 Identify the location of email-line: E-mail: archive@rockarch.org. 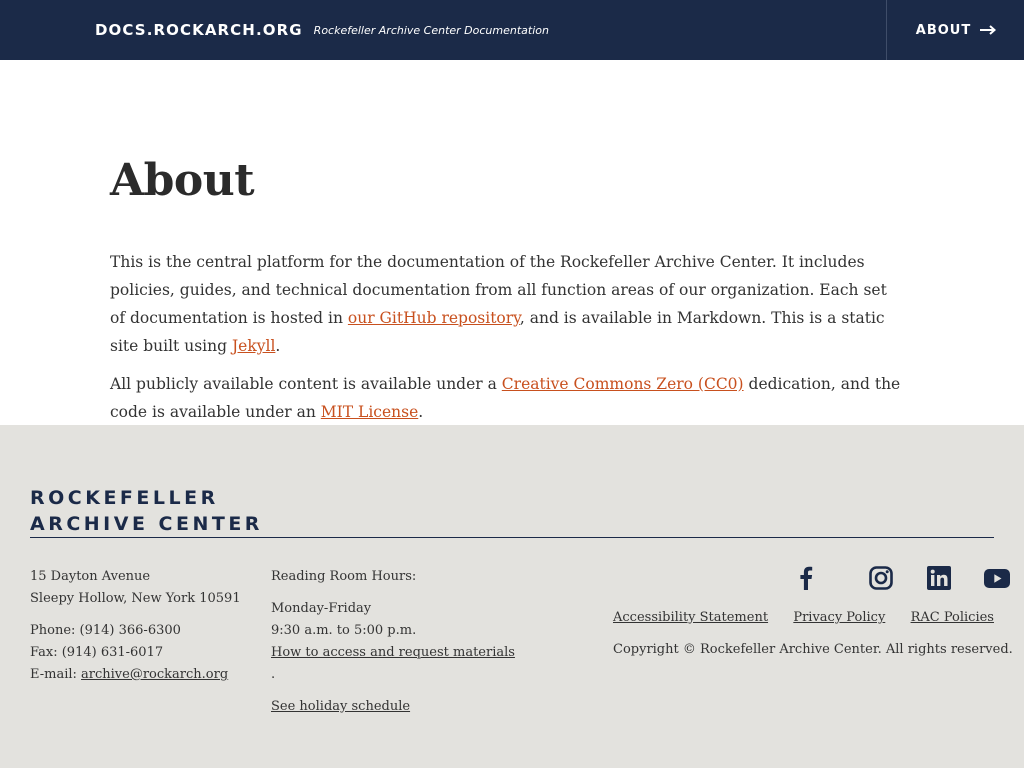
(135, 675).